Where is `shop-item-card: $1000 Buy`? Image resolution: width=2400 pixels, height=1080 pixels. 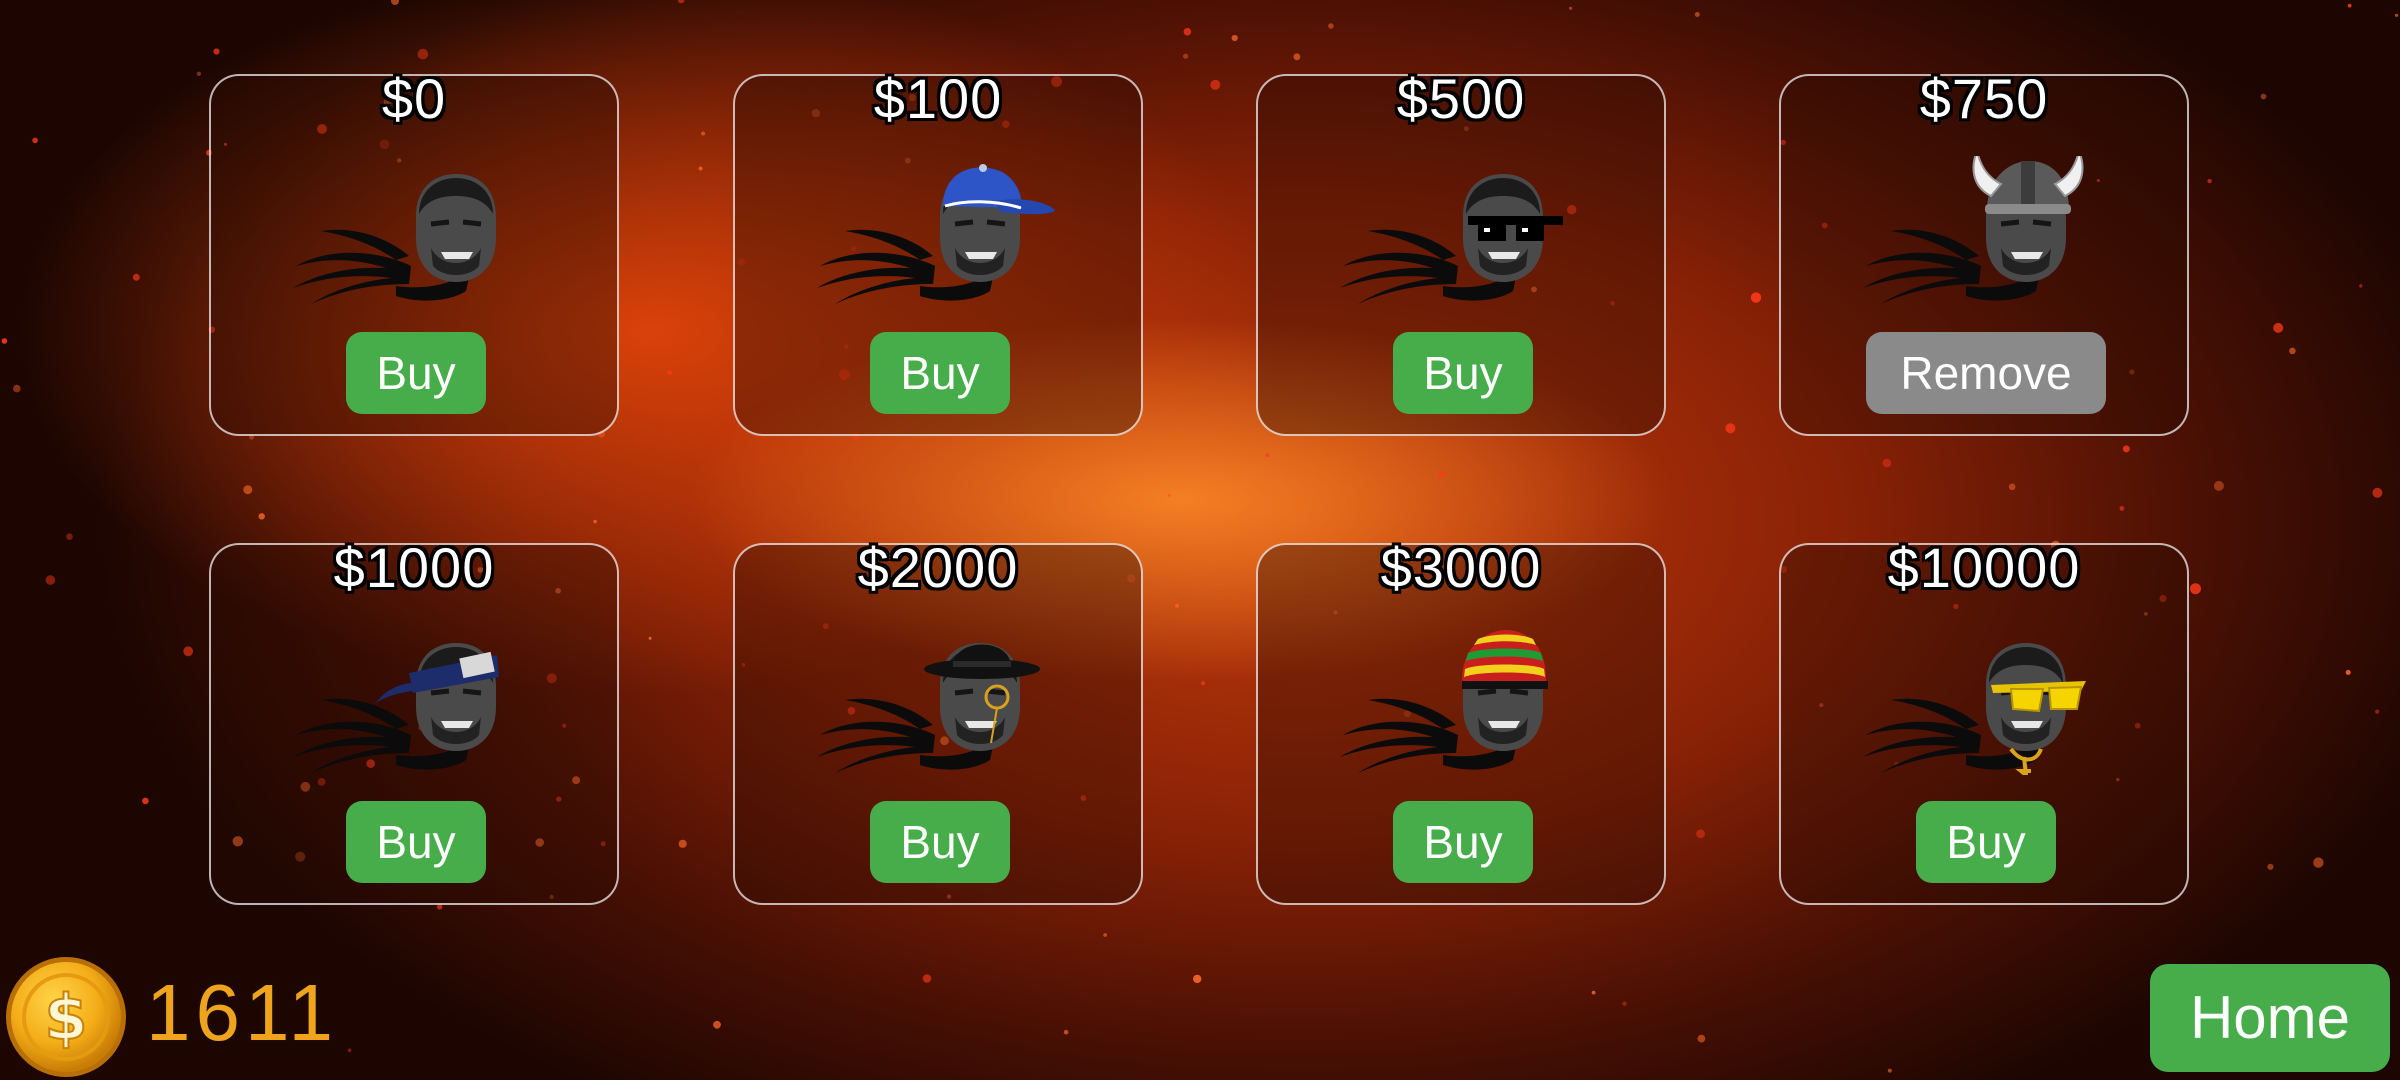 shop-item-card: $1000 Buy is located at coordinates (414, 720).